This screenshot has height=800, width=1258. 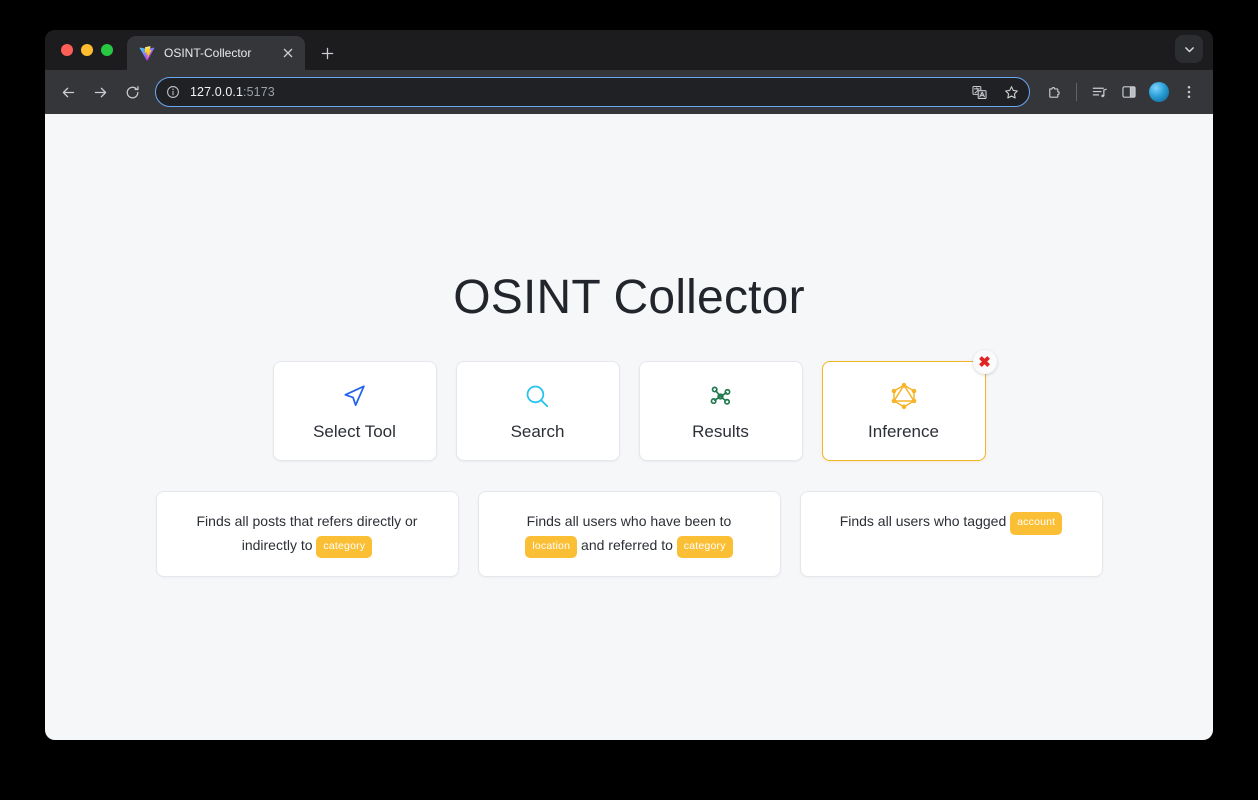 I want to click on kebab-menu-icon, so click(x=1189, y=92).